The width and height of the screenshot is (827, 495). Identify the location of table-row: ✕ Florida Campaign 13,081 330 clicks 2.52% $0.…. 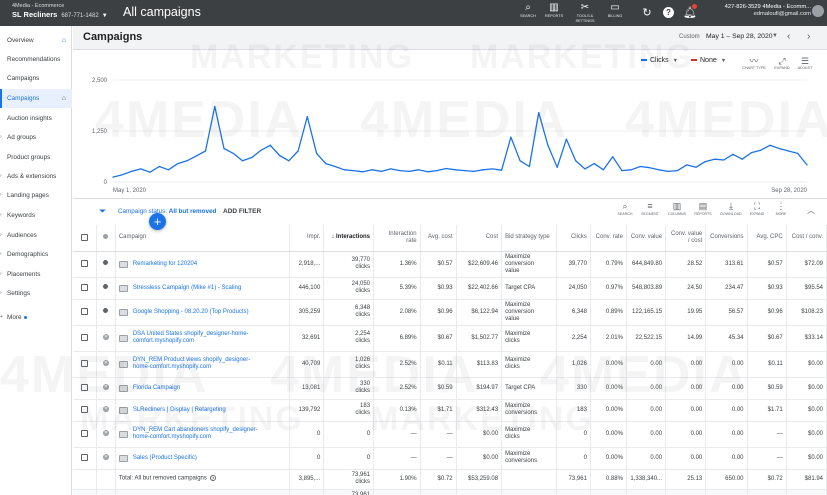
(450, 388).